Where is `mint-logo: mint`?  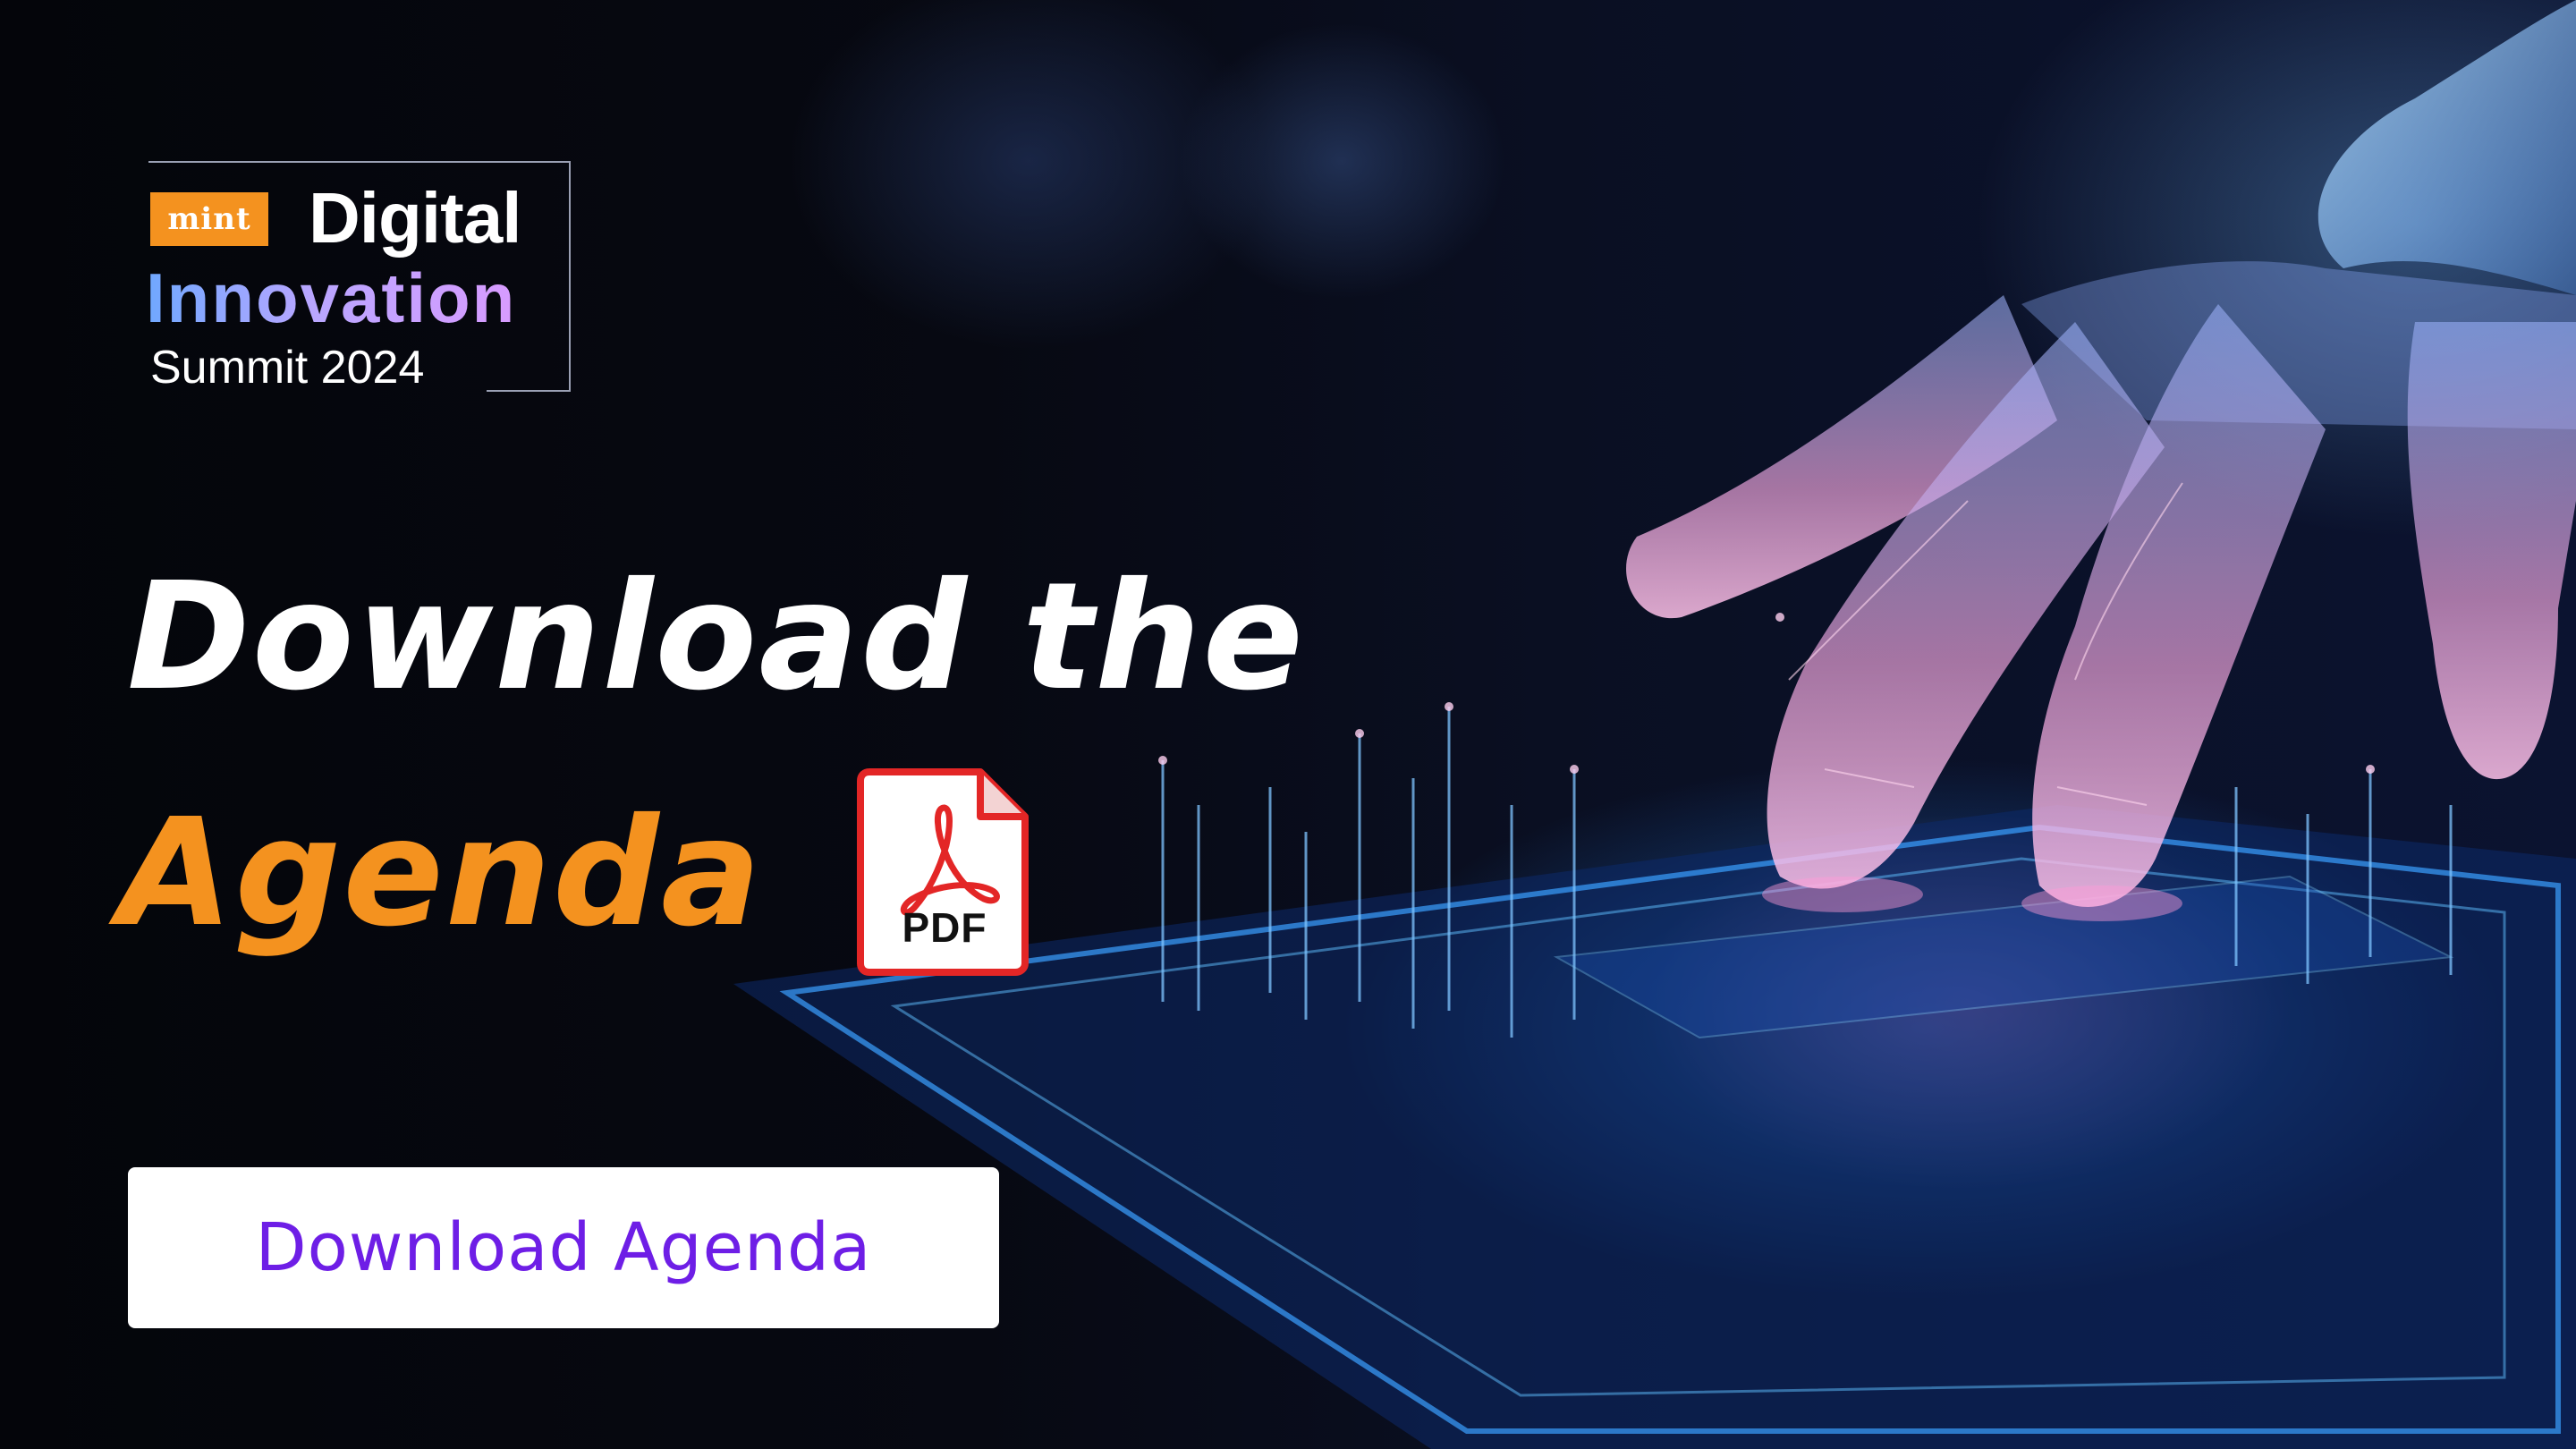 mint-logo: mint is located at coordinates (209, 219).